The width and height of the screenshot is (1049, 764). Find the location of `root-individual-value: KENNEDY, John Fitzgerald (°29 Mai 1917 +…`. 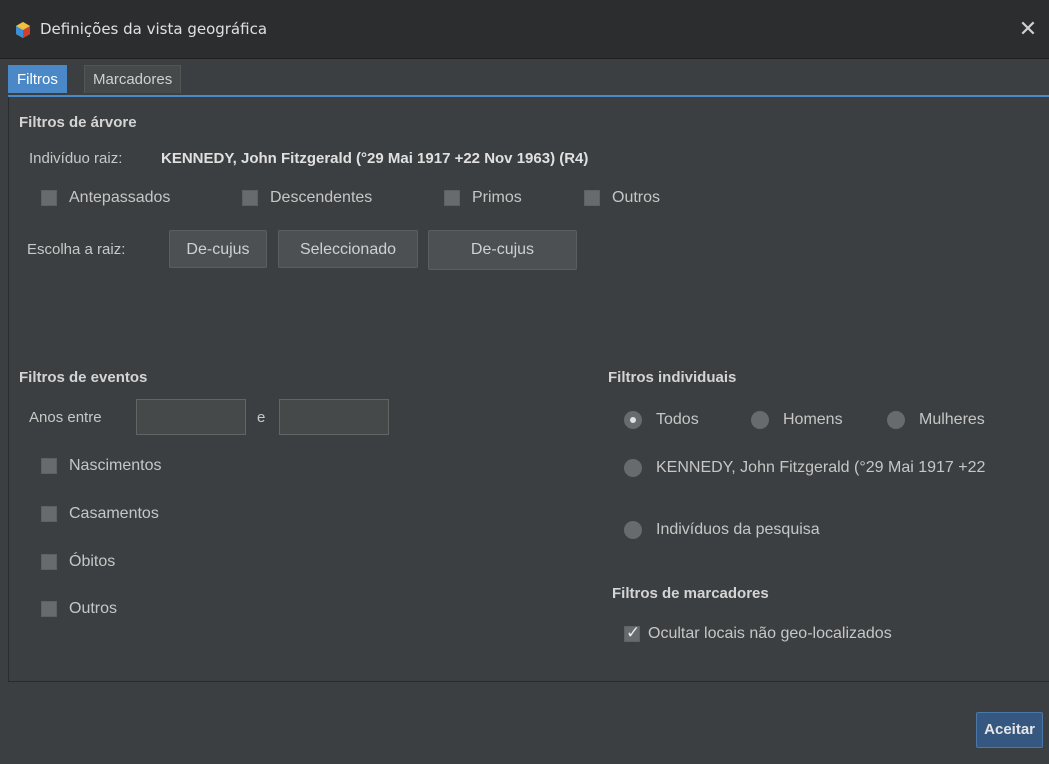

root-individual-value: KENNEDY, John Fitzgerald (°29 Mai 1917 +… is located at coordinates (375, 158).